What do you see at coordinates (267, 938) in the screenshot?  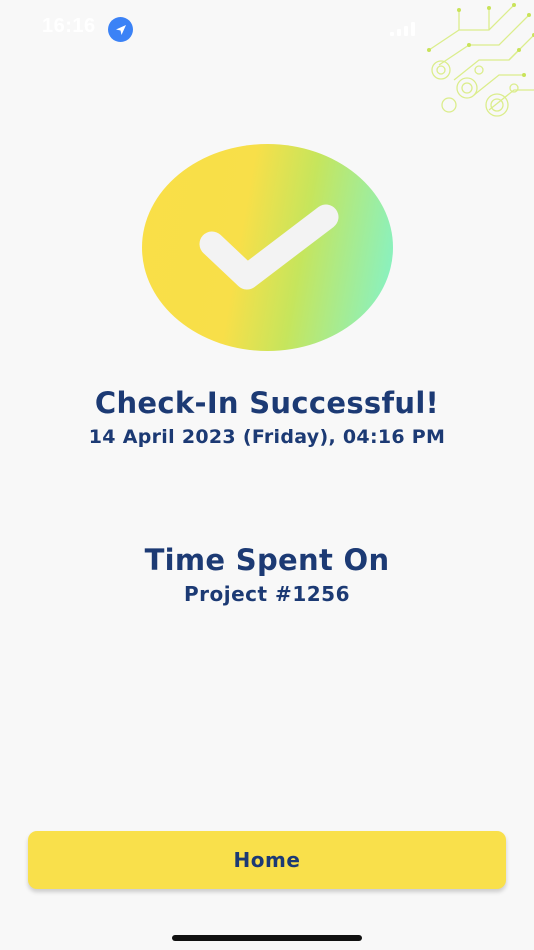 I see `home-indicator` at bounding box center [267, 938].